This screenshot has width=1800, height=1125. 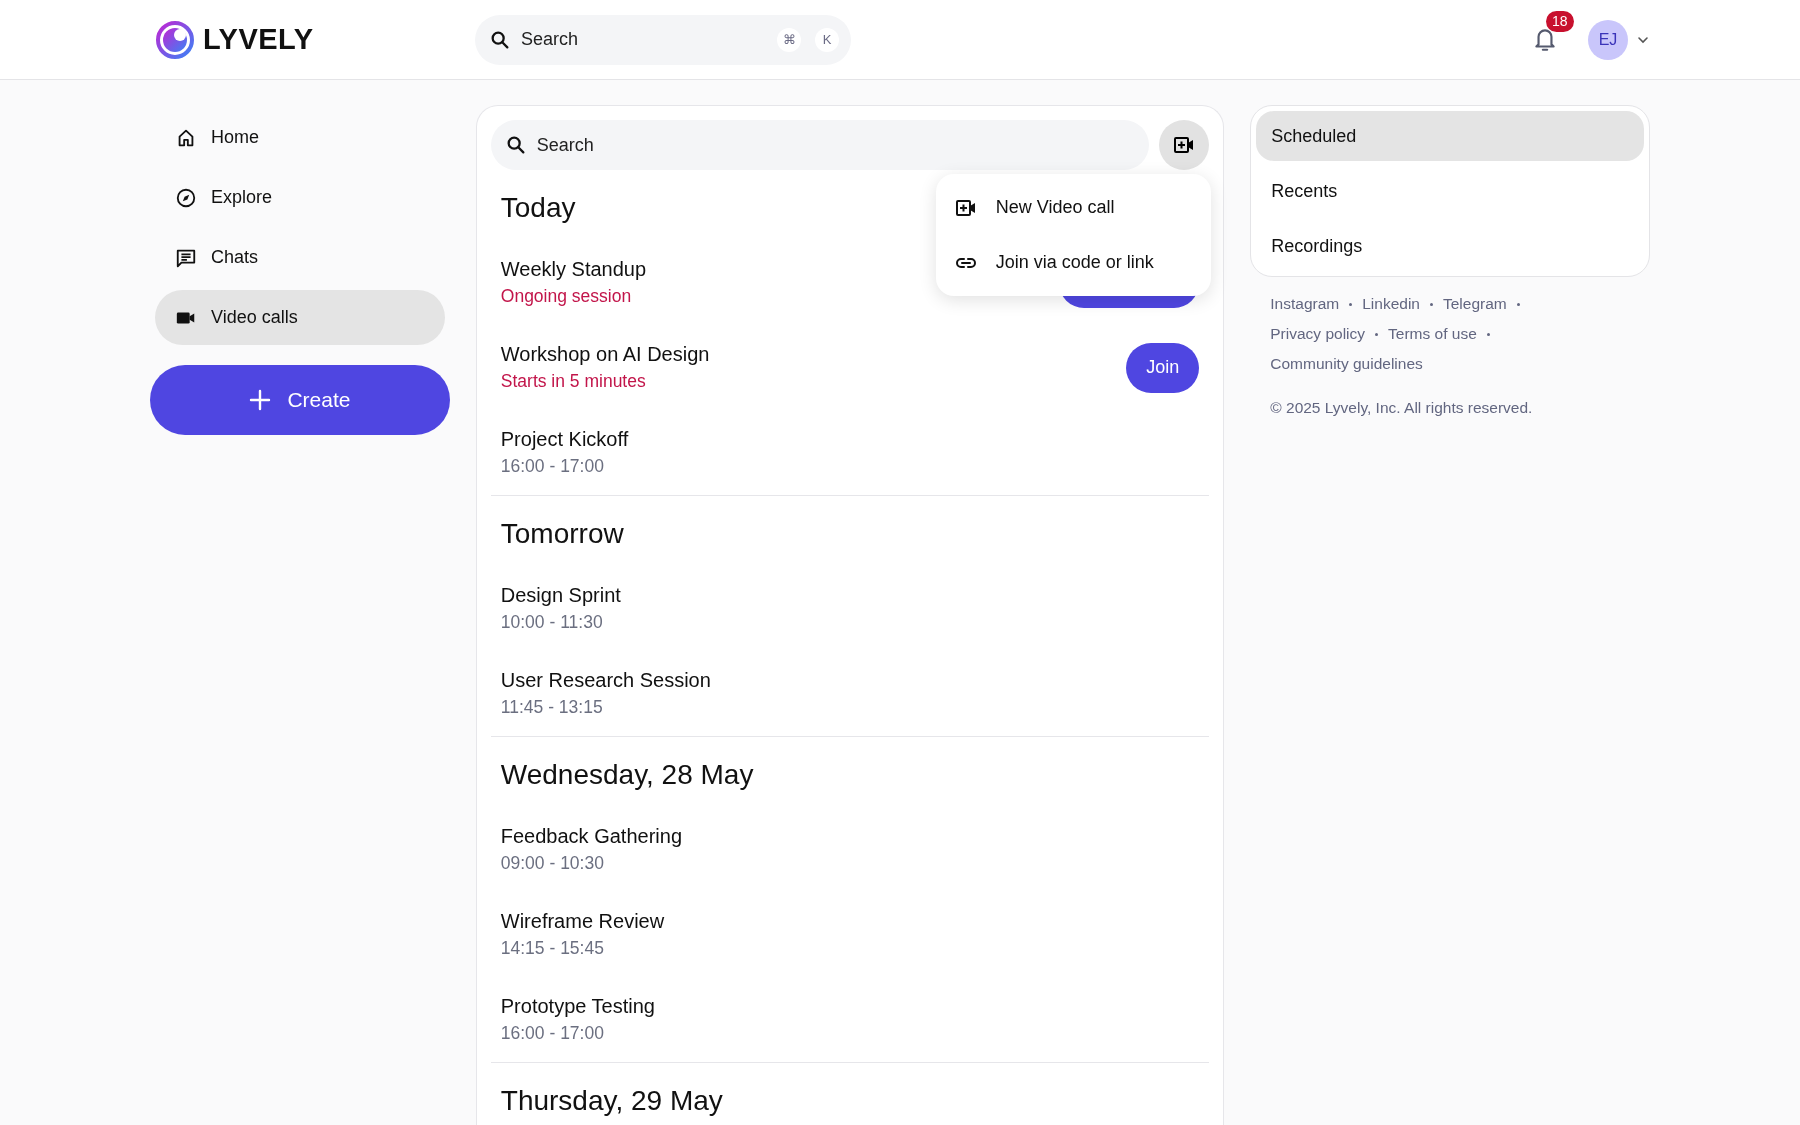 What do you see at coordinates (1450, 246) in the screenshot?
I see `tab: Recordings` at bounding box center [1450, 246].